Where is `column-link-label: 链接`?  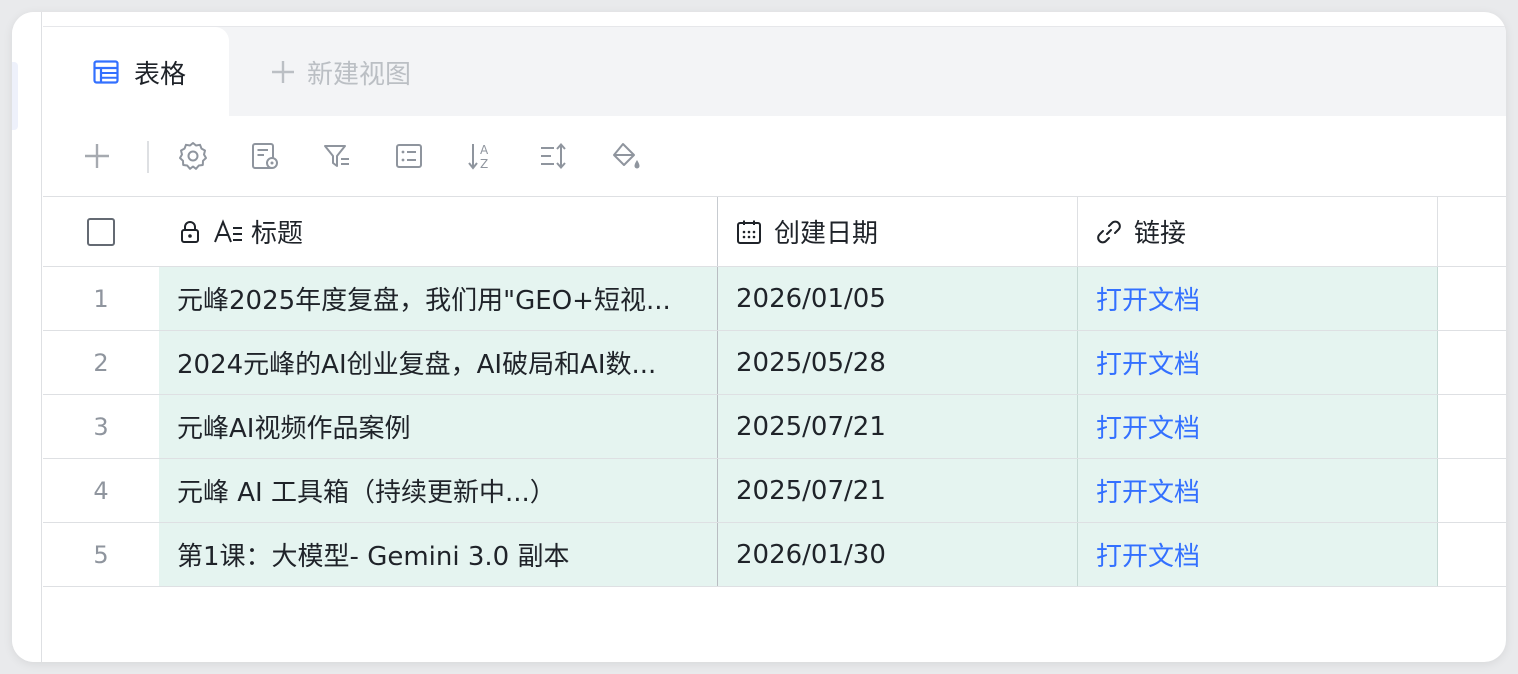
column-link-label: 链接 is located at coordinates (1160, 234).